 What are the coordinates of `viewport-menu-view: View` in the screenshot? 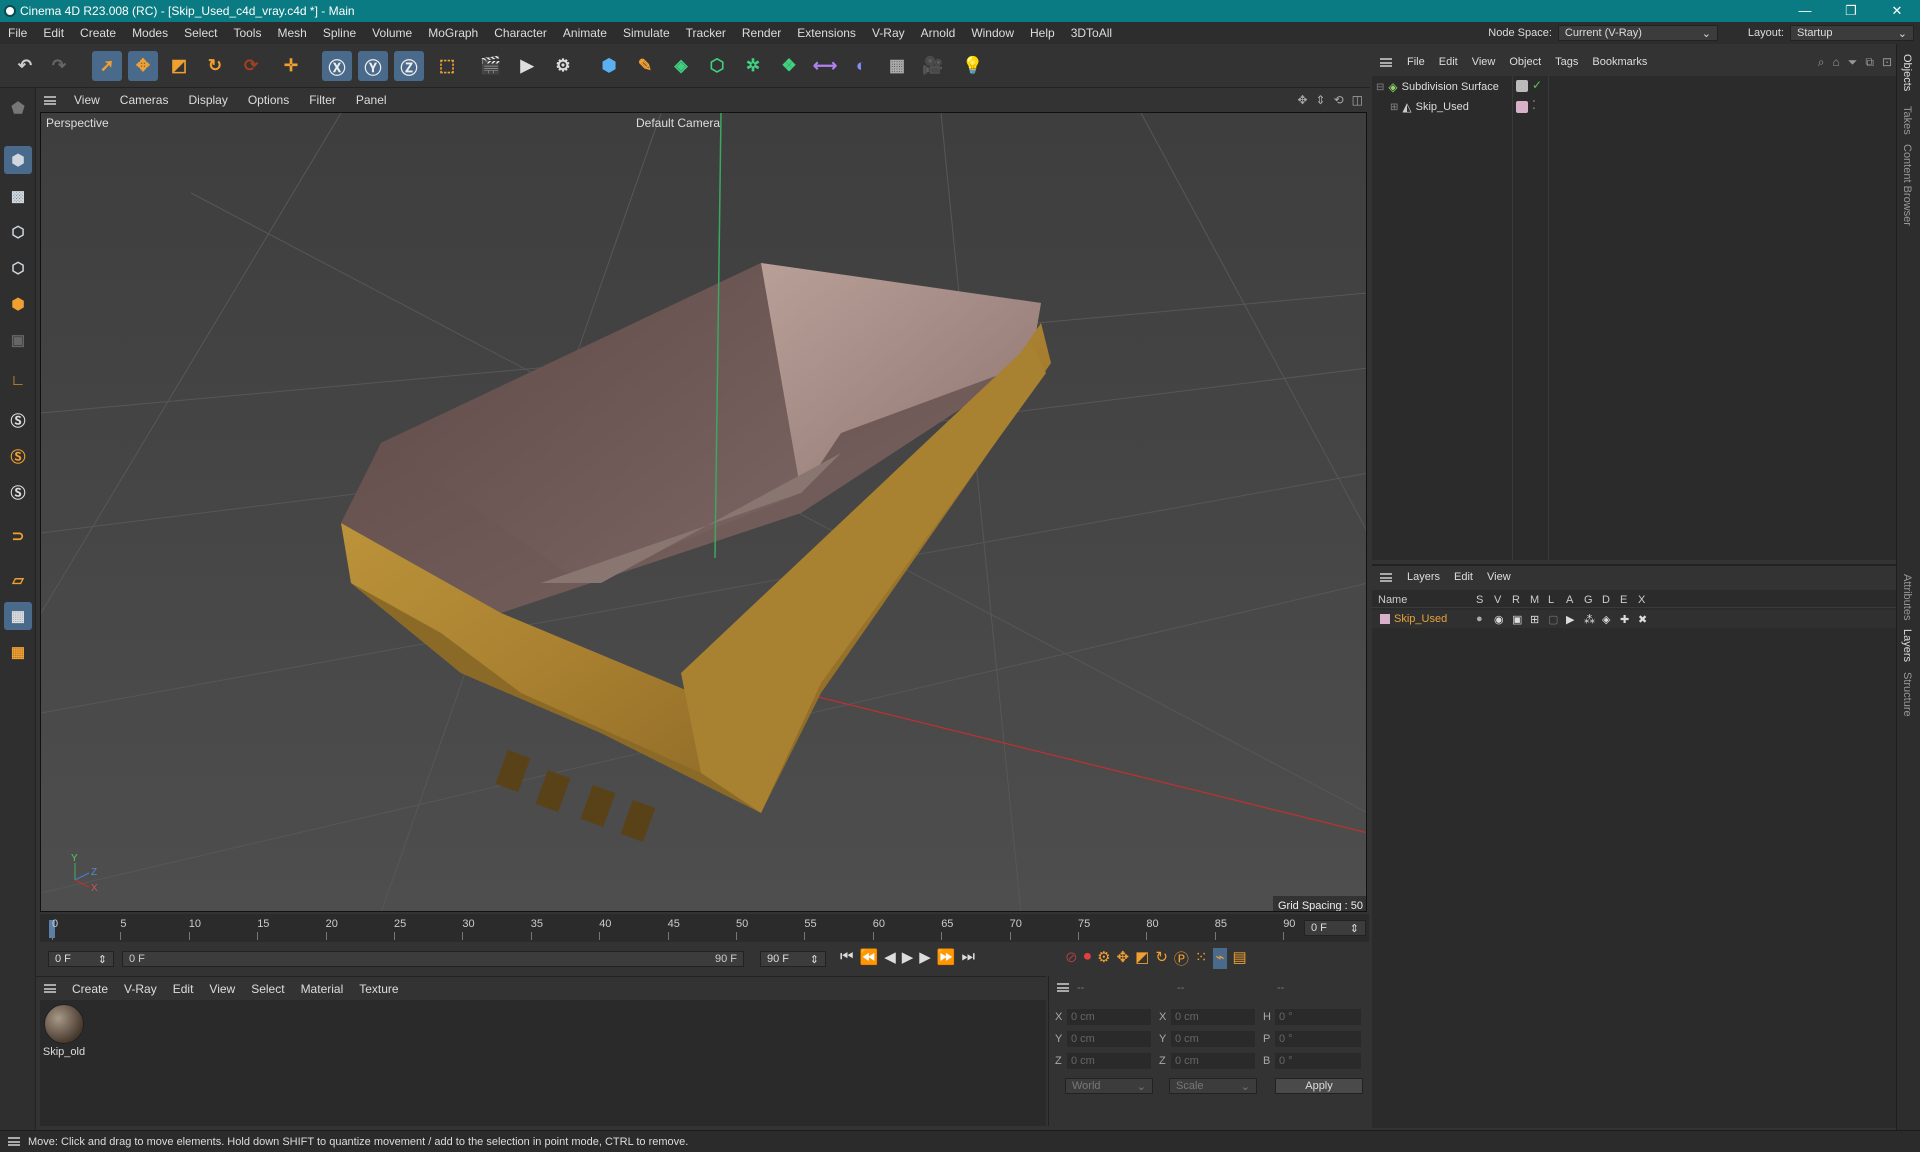 It's located at (87, 100).